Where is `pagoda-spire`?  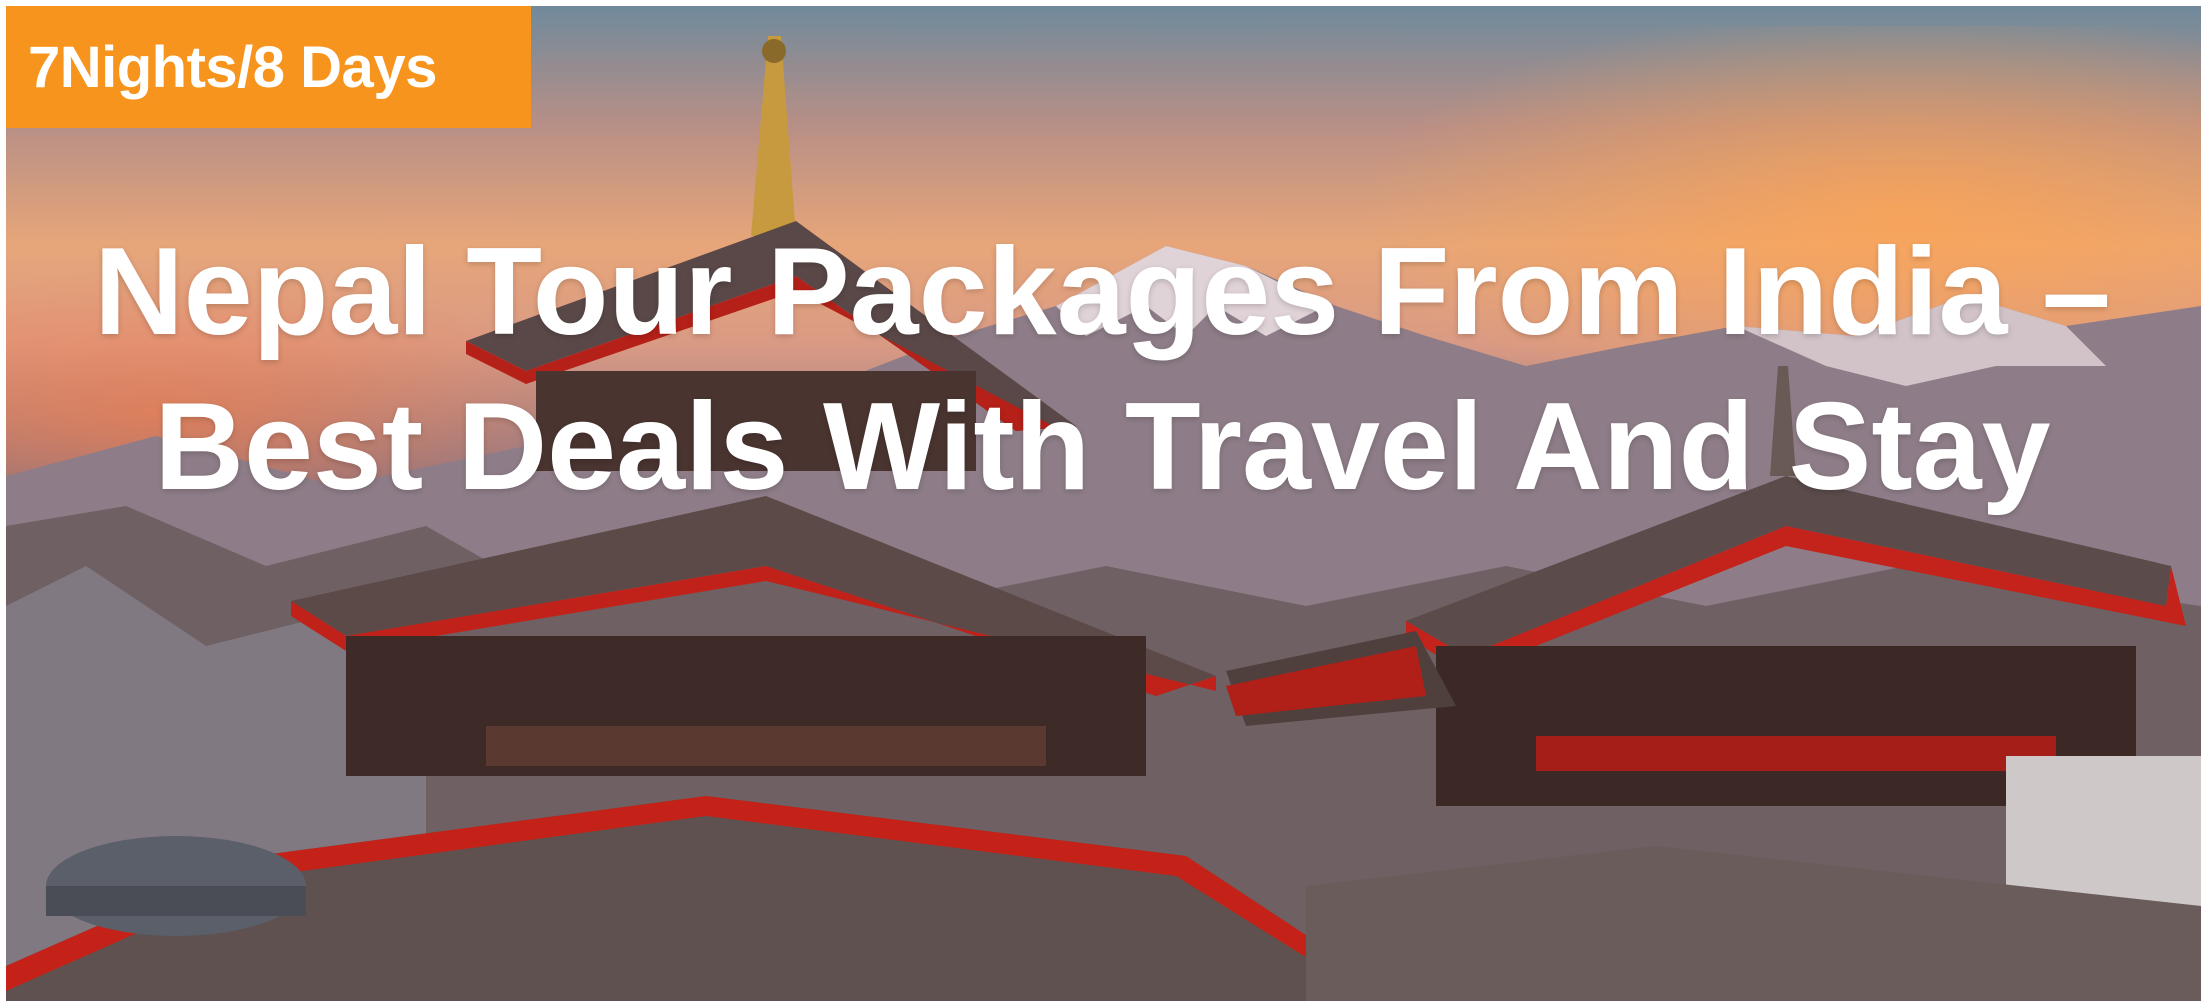
pagoda-spire is located at coordinates (773, 136).